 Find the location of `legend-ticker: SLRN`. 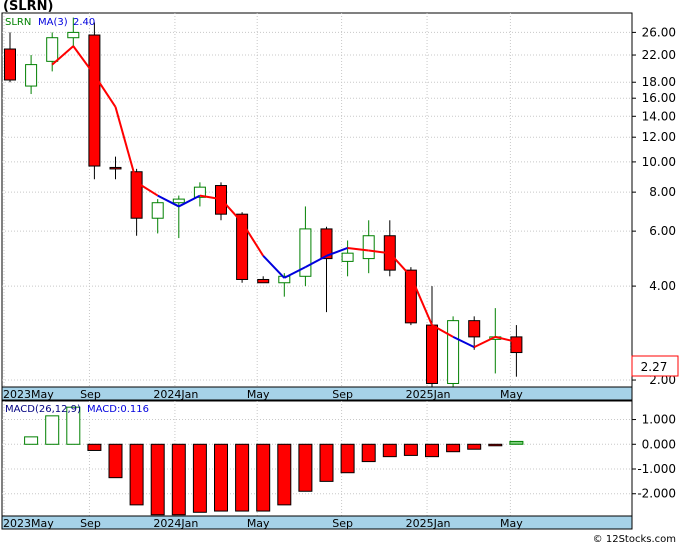

legend-ticker: SLRN is located at coordinates (18, 22).